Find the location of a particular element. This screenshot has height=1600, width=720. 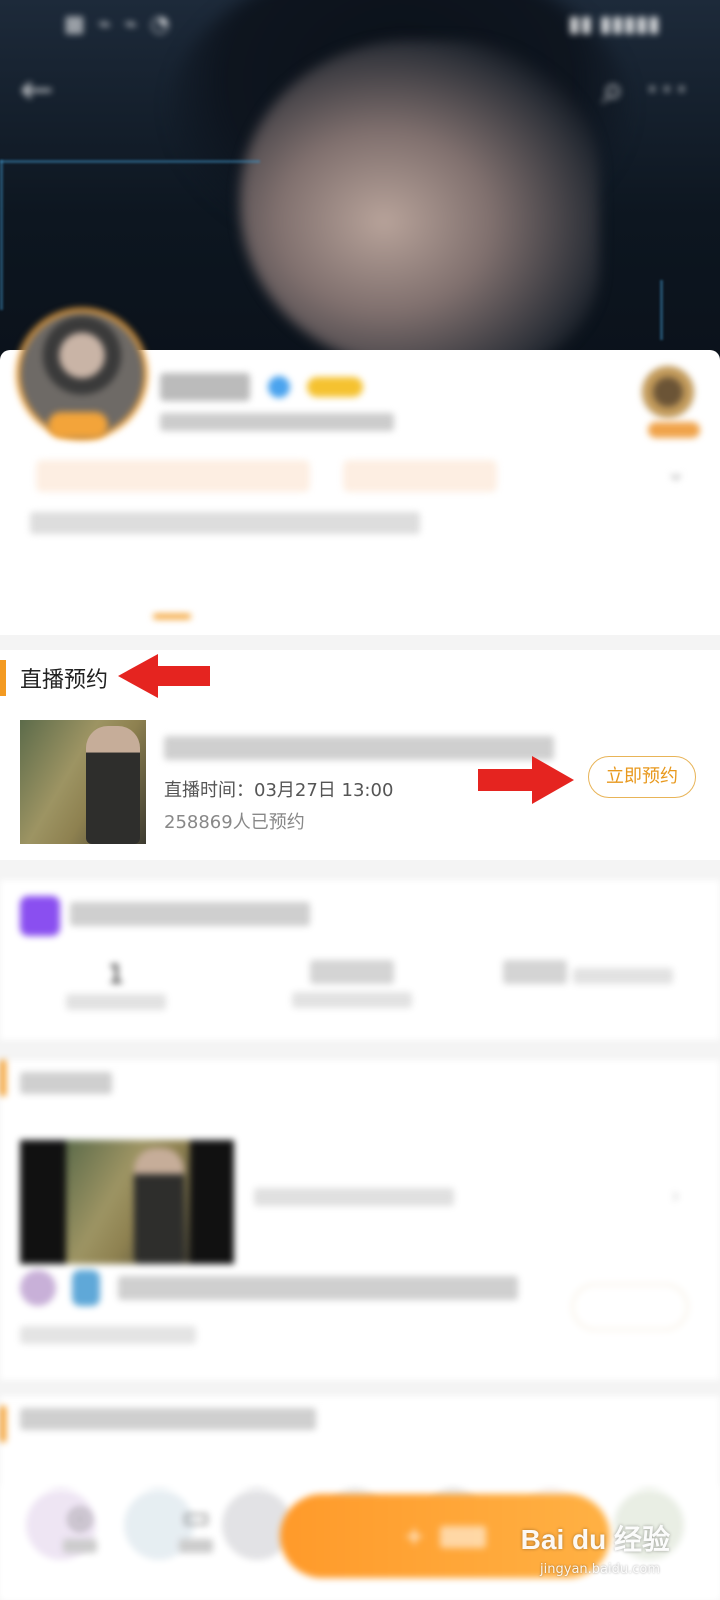

chevron-down-icon: ⌄ is located at coordinates (676, 472).